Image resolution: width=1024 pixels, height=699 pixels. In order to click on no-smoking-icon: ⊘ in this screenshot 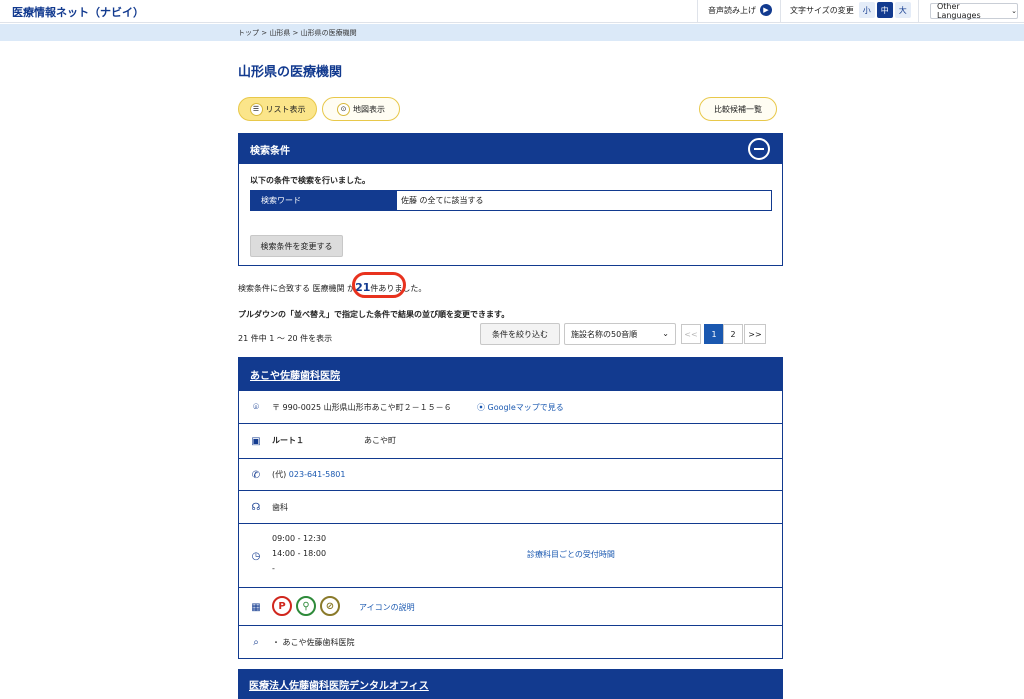, I will do `click(330, 606)`.